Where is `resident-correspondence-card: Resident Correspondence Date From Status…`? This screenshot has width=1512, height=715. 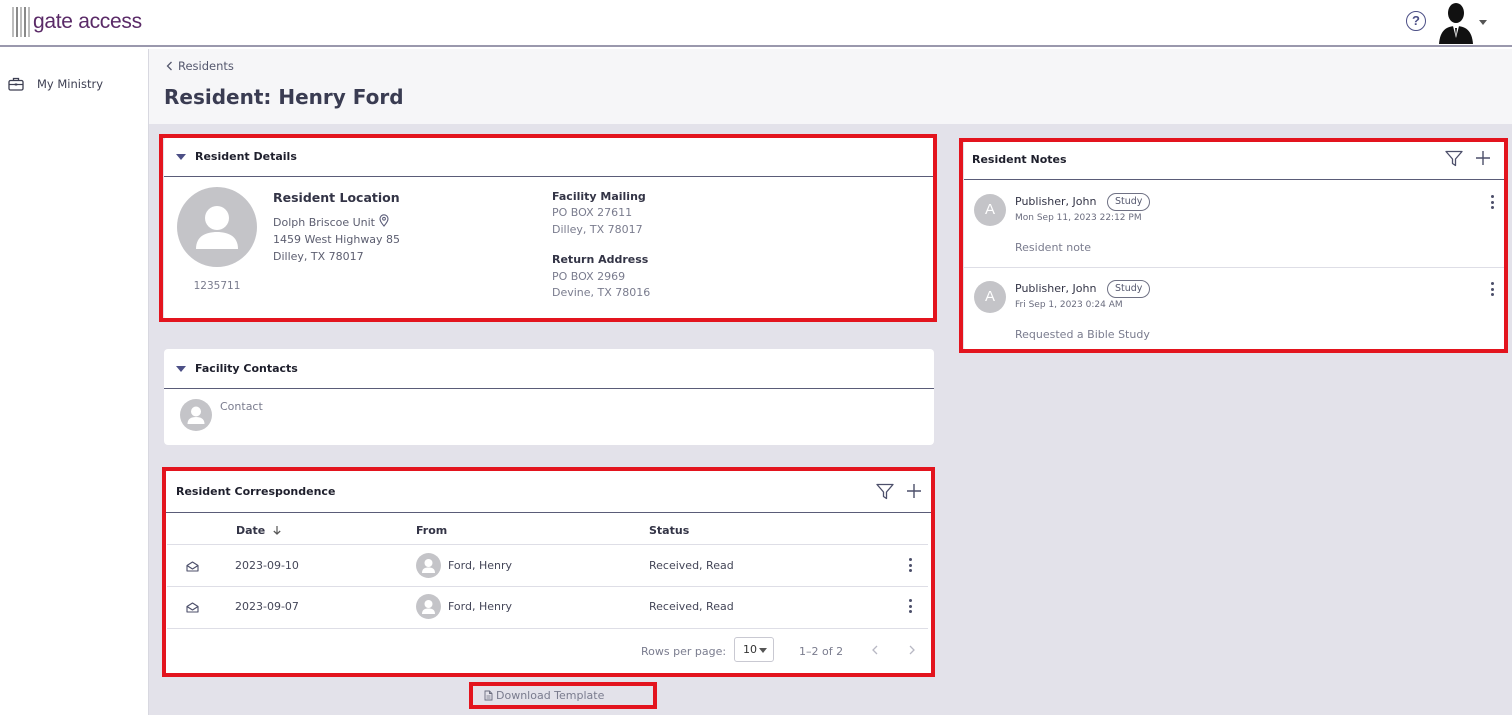
resident-correspondence-card: Resident Correspondence Date From Status… is located at coordinates (549, 573).